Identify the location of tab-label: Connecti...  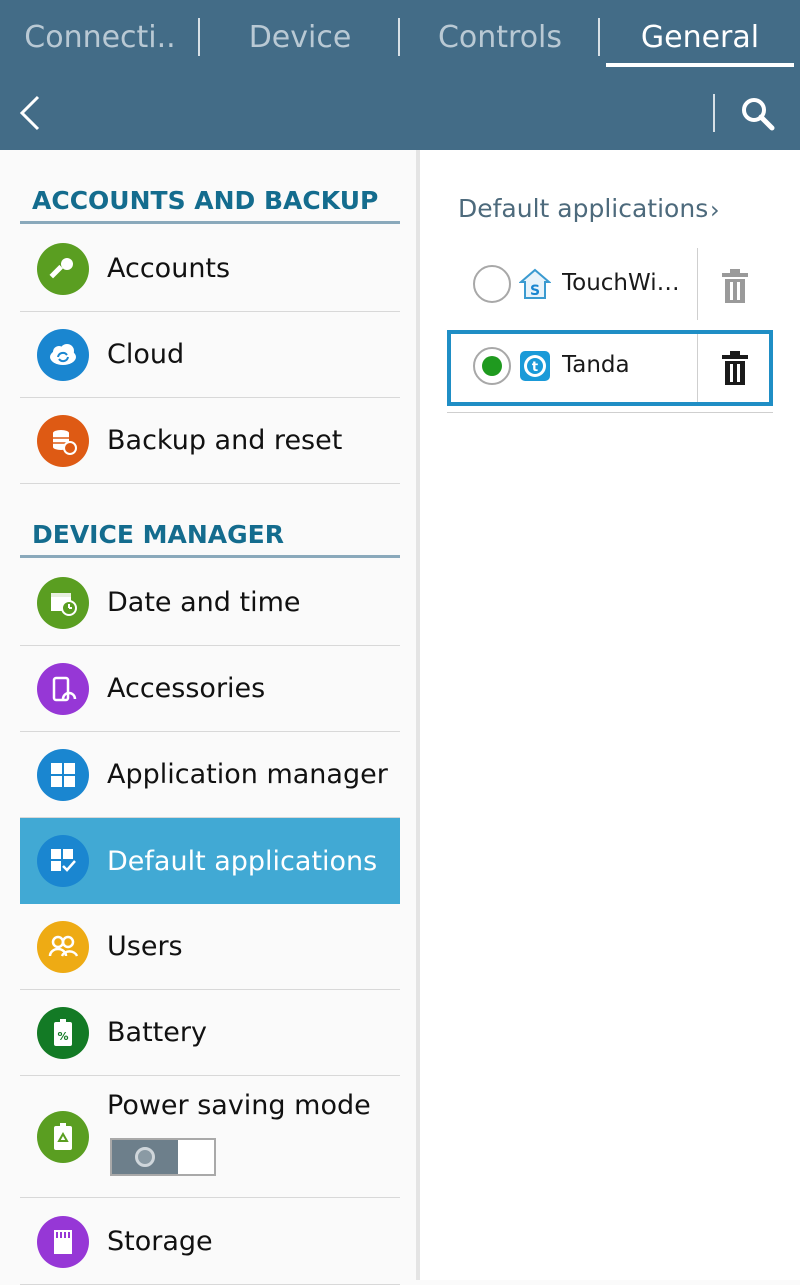
(100, 37).